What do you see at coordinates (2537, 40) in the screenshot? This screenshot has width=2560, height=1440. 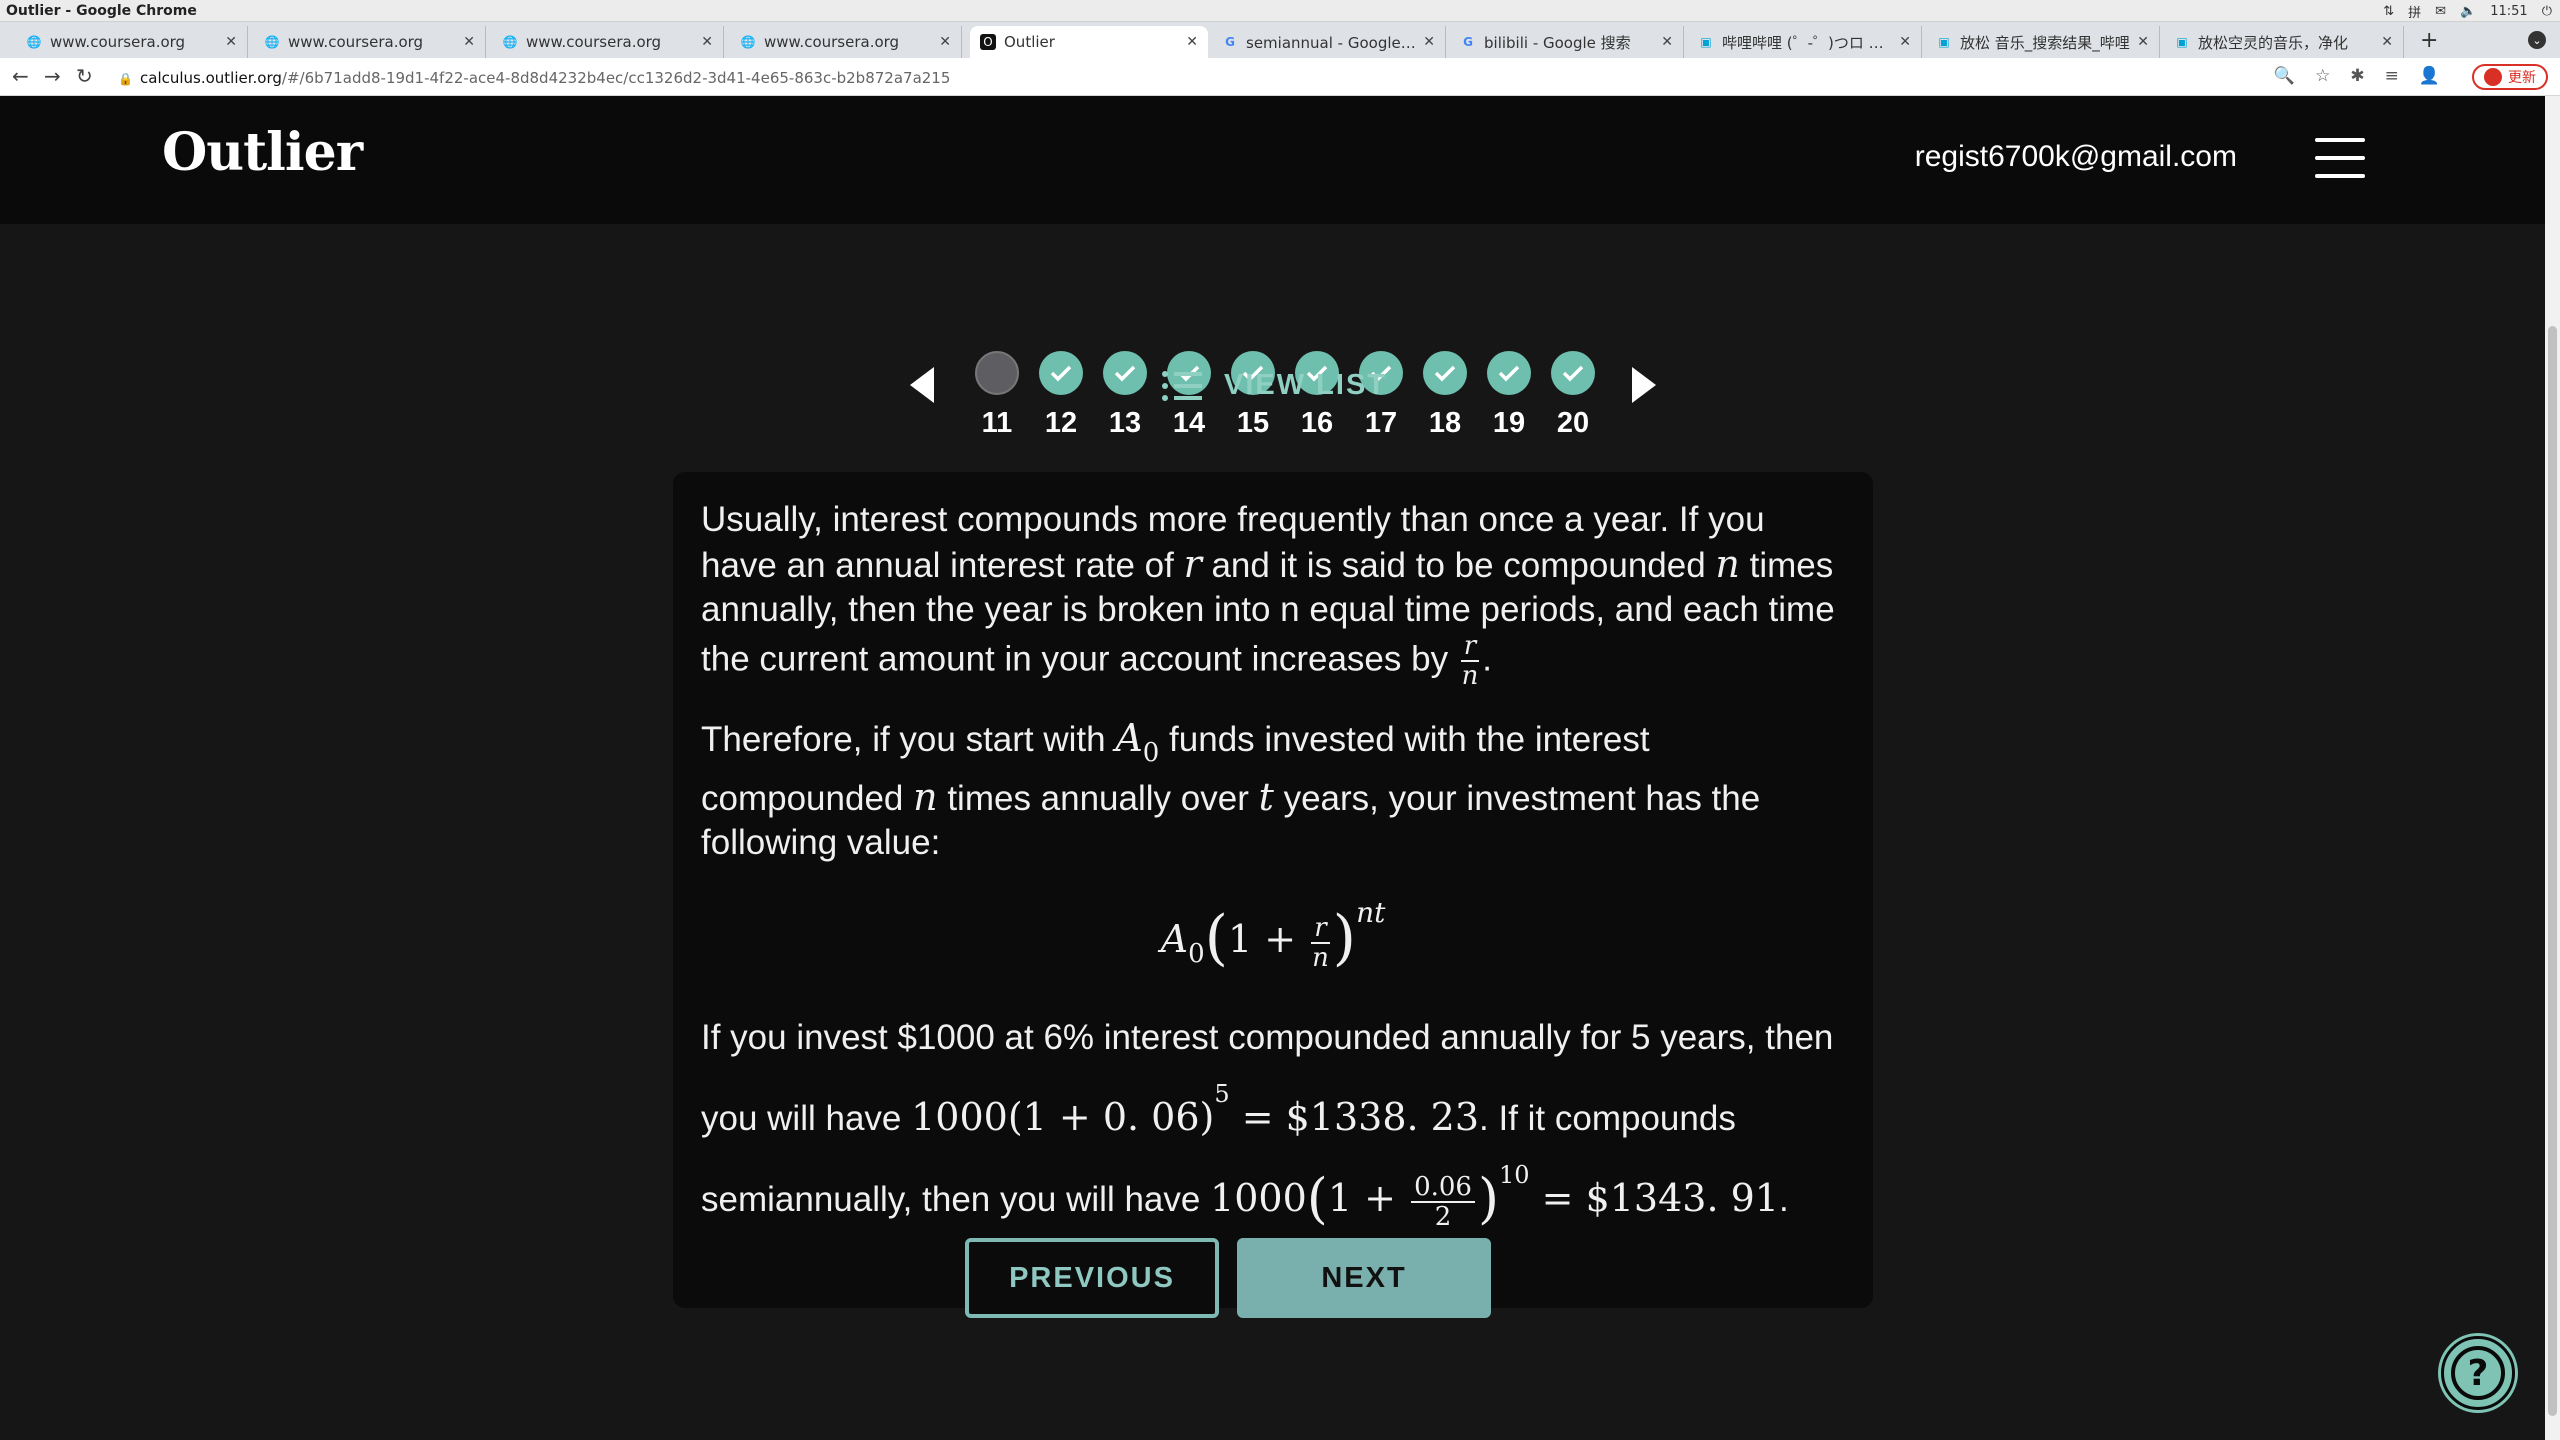 I see `tab-search-icon: ⌄` at bounding box center [2537, 40].